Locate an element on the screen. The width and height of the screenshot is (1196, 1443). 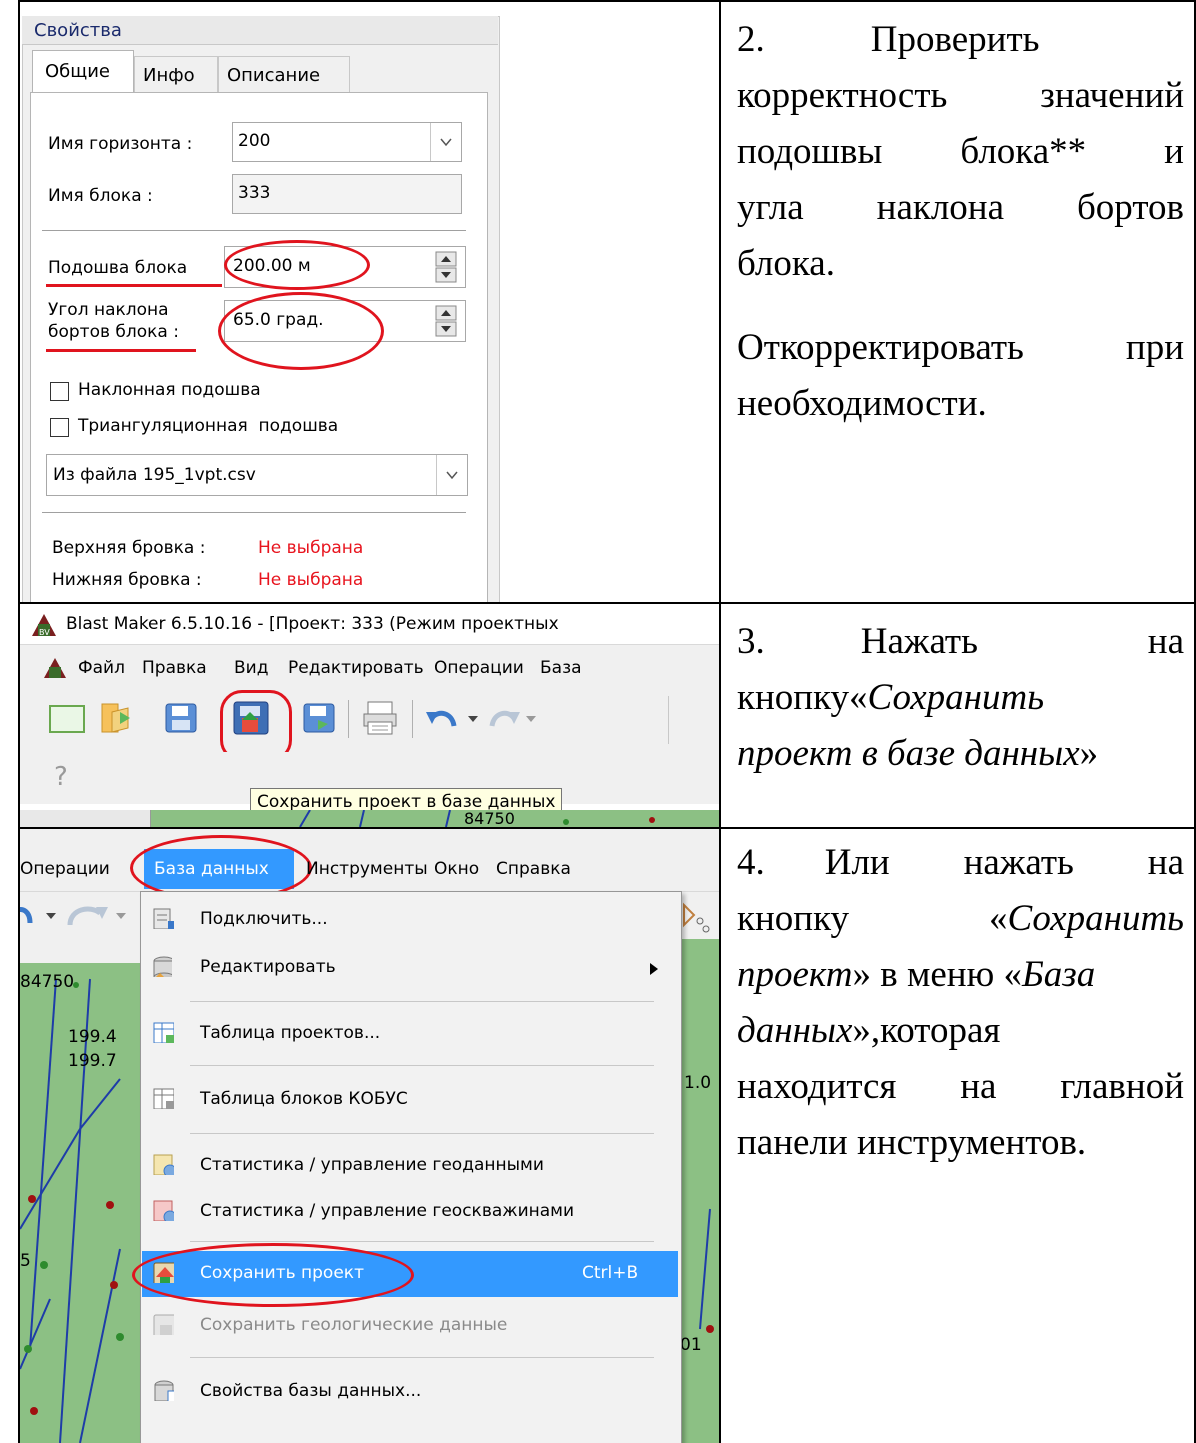
step-4-word: нажать is located at coordinates (1018, 862).